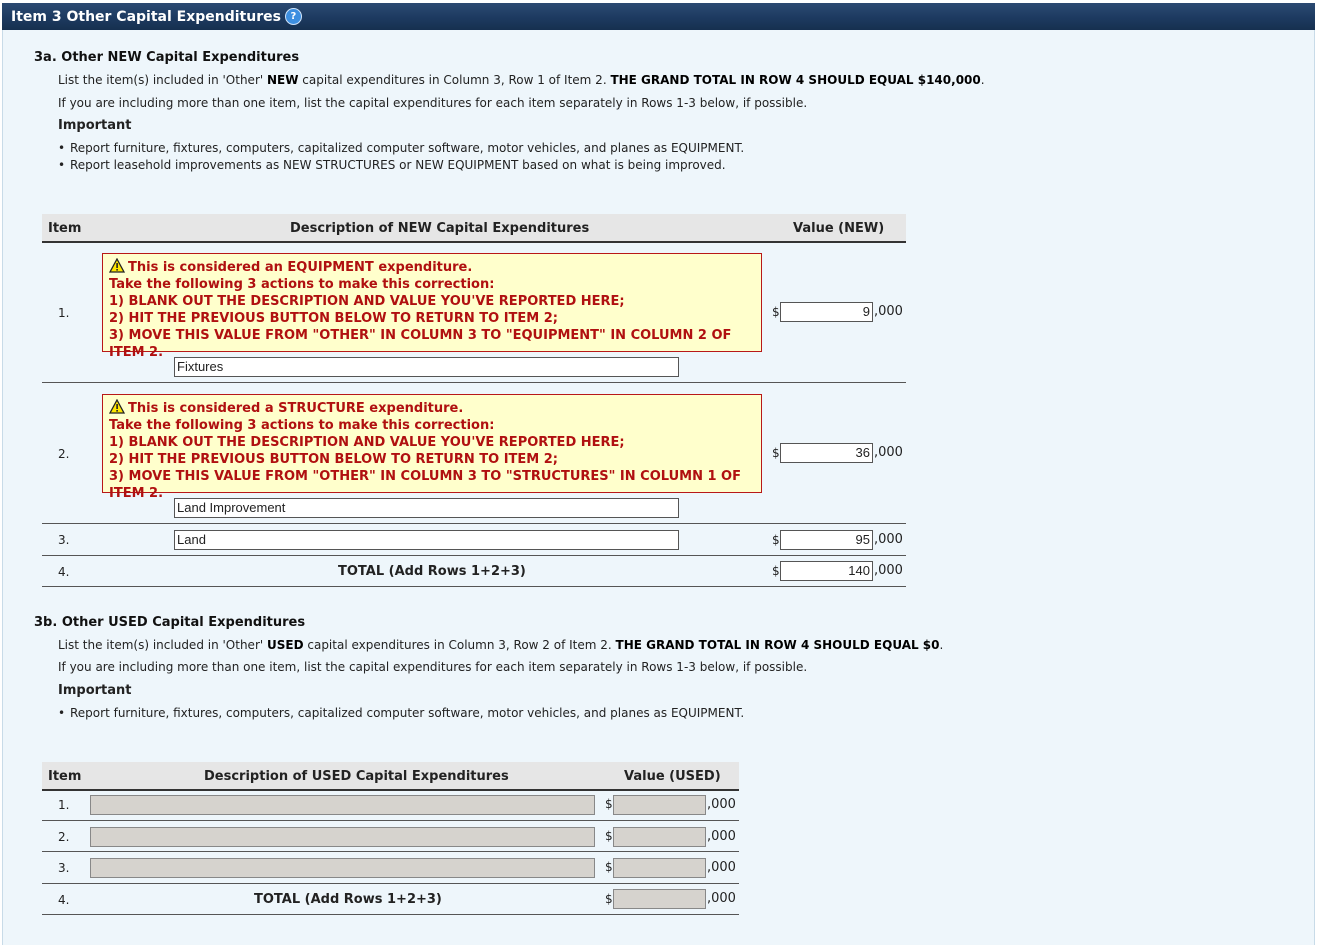  Describe the element at coordinates (659, 899) in the screenshot. I see `total-value-input-disabled` at that location.